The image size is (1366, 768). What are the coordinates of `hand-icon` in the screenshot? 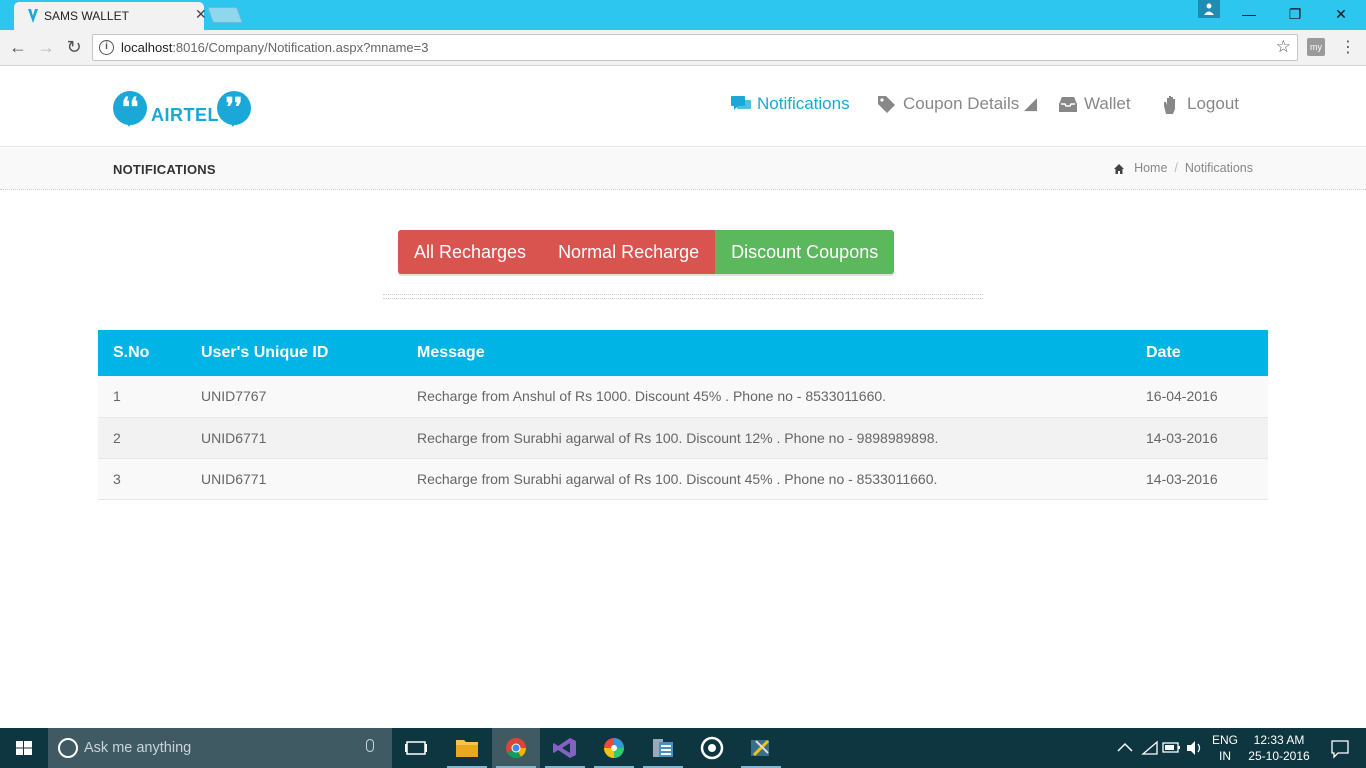 It's located at (1171, 104).